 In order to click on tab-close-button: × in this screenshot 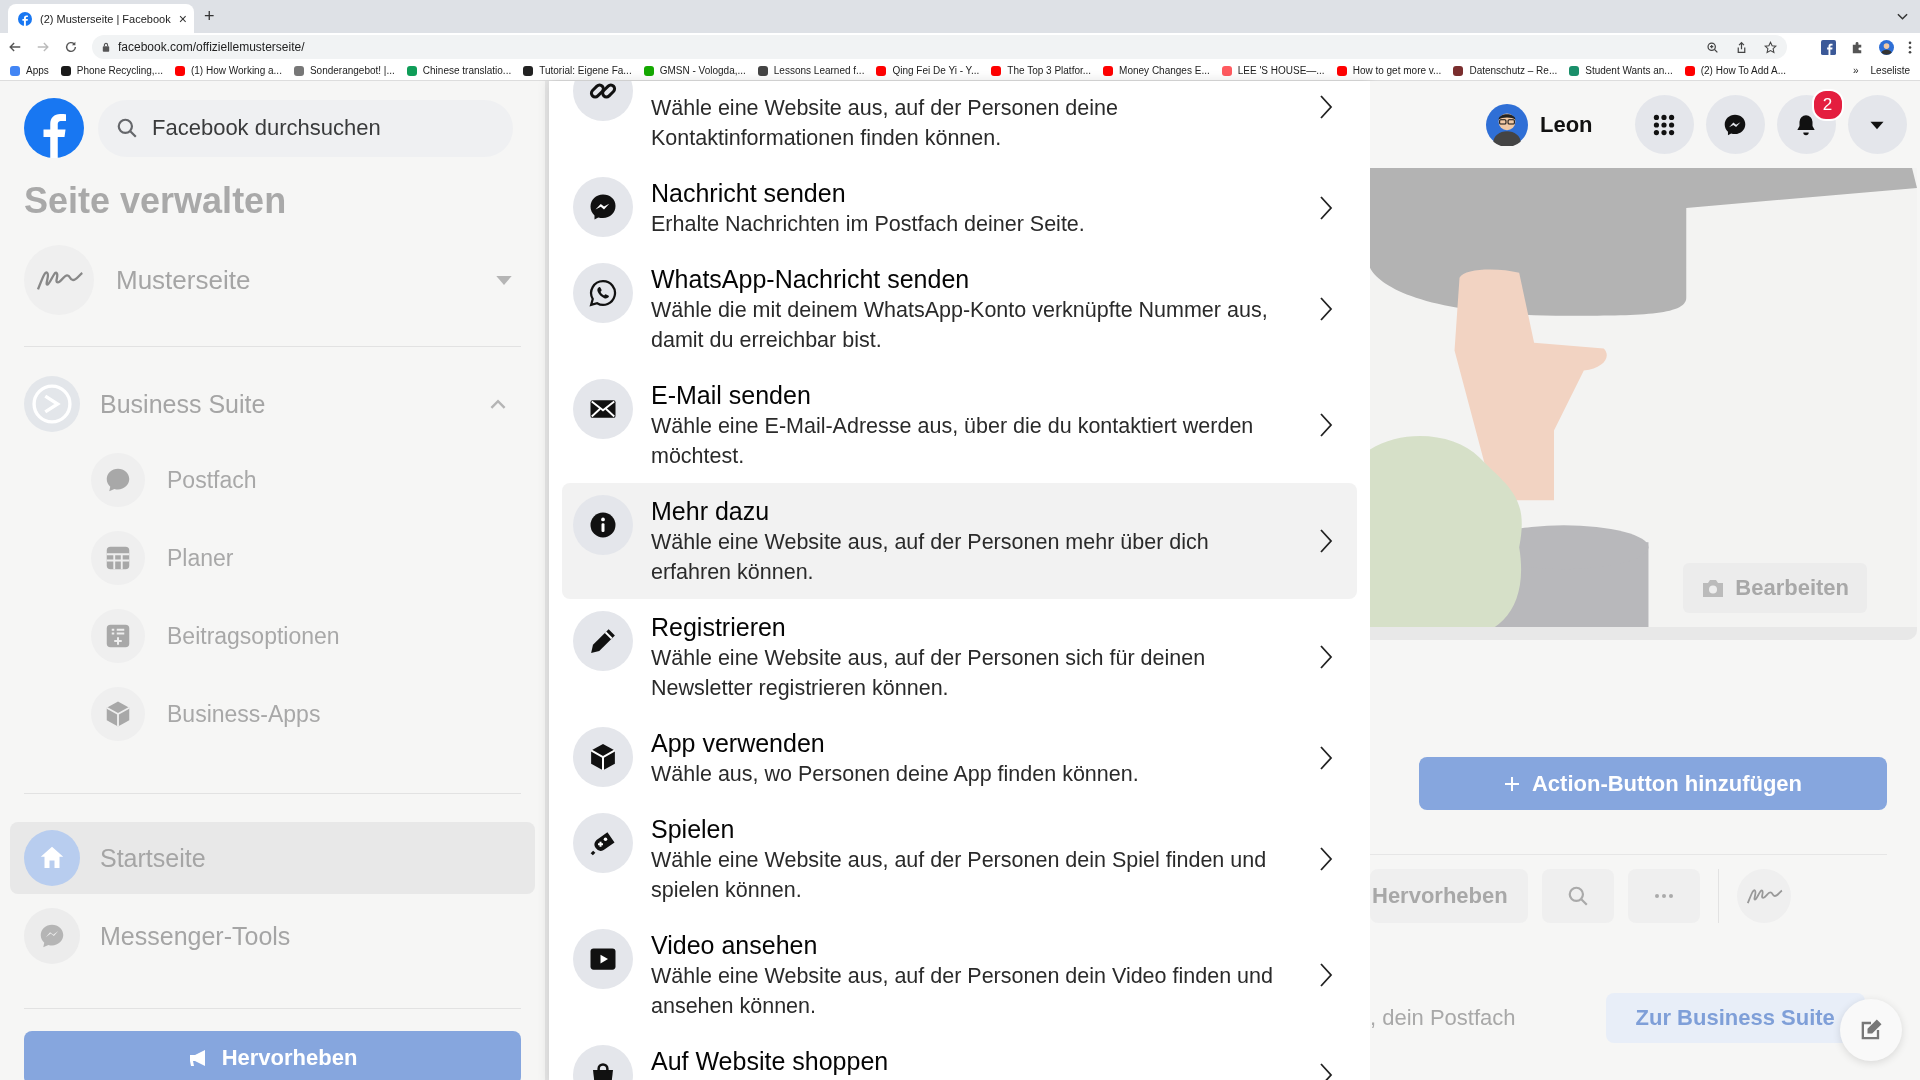, I will do `click(182, 18)`.